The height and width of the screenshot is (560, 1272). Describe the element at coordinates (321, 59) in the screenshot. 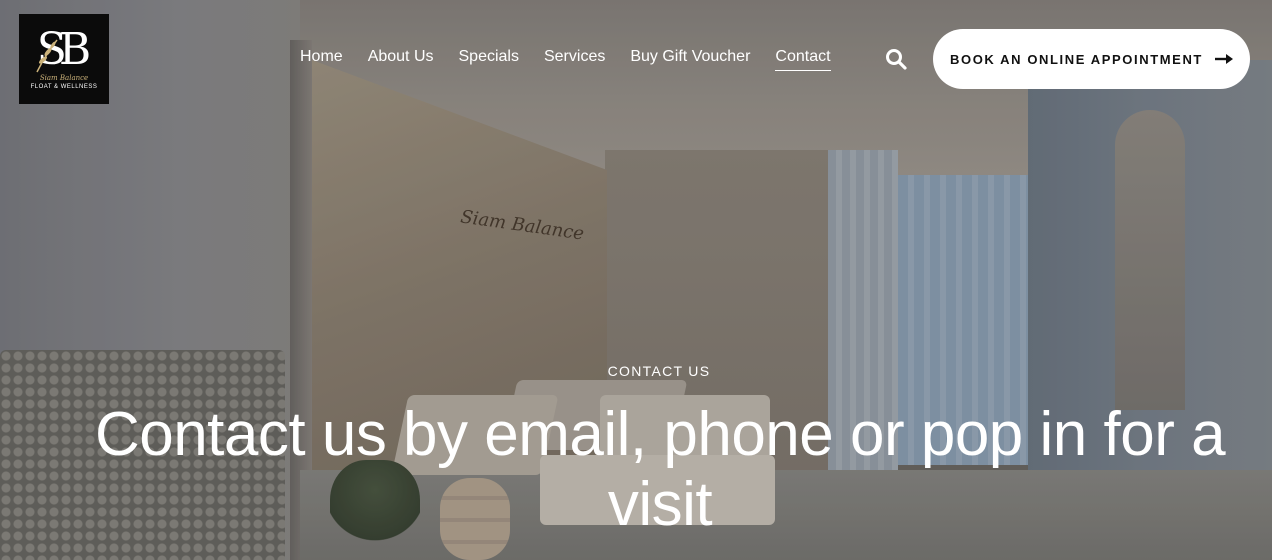

I see `nav-home: Home` at that location.